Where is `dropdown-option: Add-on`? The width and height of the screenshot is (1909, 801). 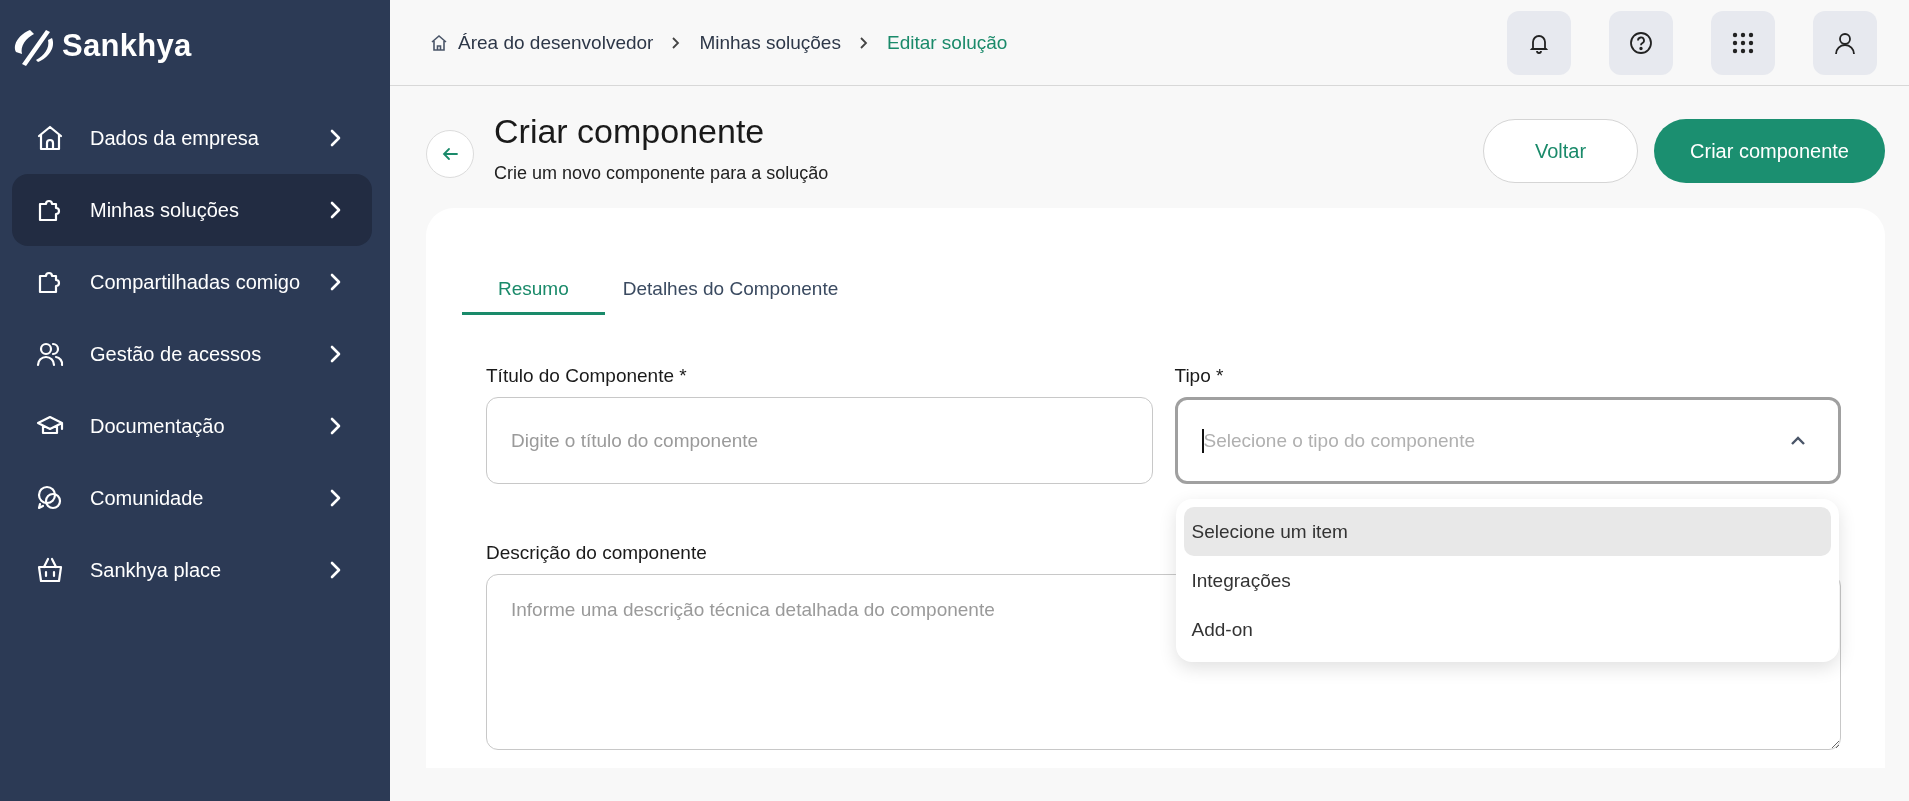 dropdown-option: Add-on is located at coordinates (1507, 629).